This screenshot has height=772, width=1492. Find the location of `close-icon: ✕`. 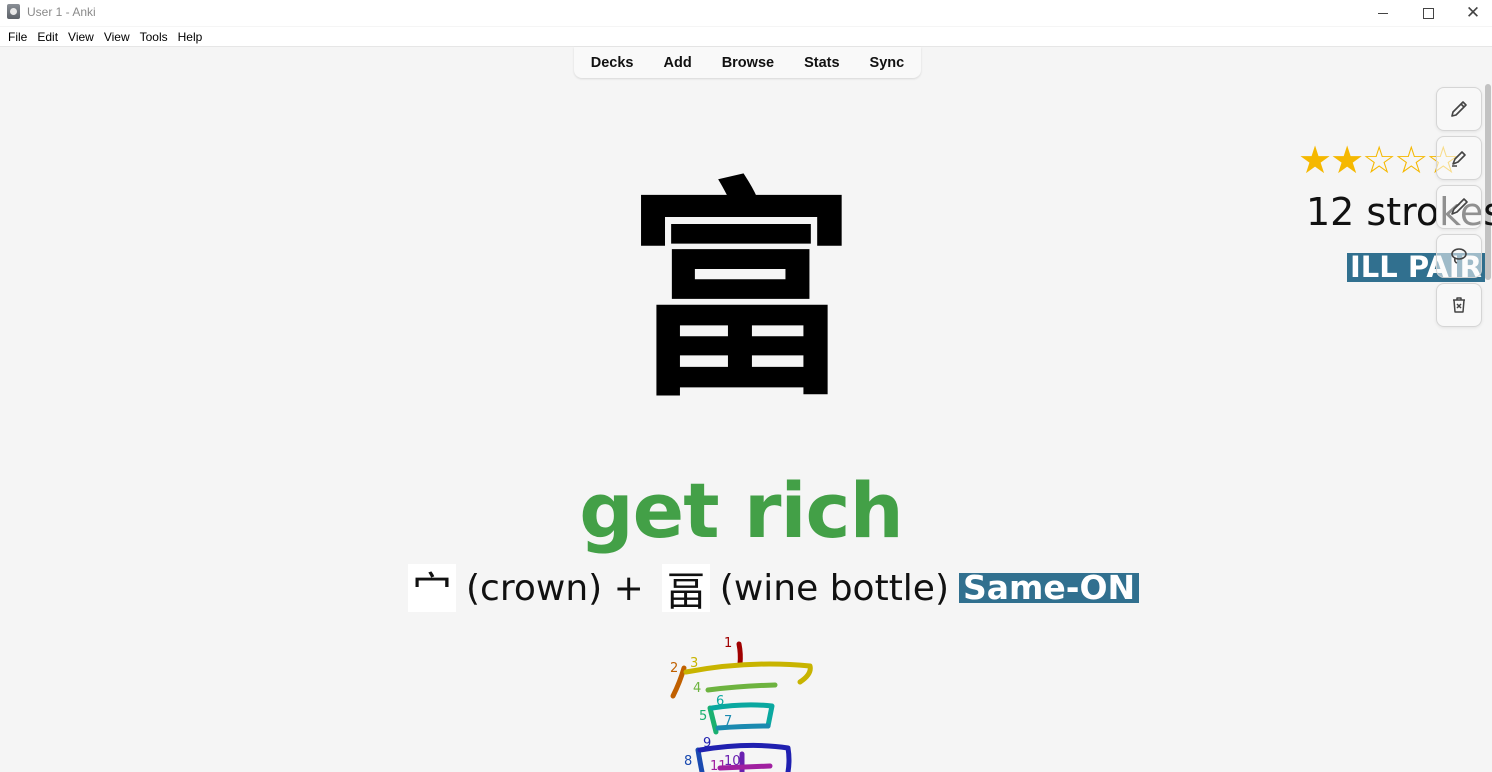

close-icon: ✕ is located at coordinates (1473, 12).